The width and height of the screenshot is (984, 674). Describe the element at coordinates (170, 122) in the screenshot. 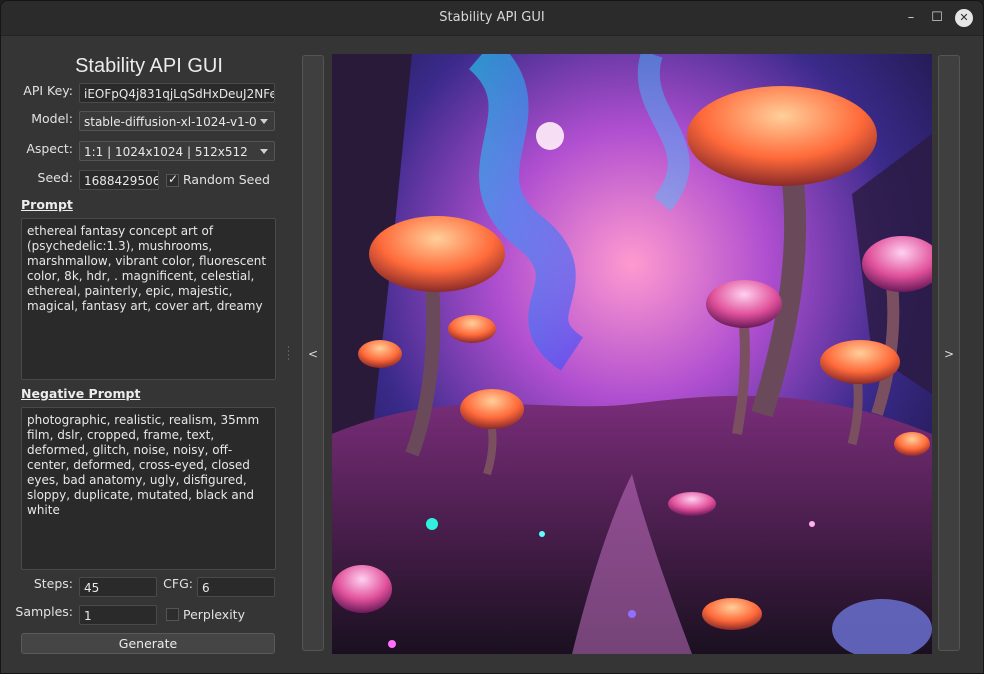

I see `model-select-value: stable-diffusion-xl-1024-v1-0` at that location.